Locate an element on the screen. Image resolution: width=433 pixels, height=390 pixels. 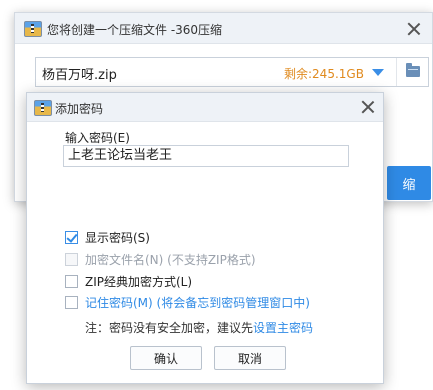
dialog-titlebar: 添加密码 is located at coordinates (205, 107).